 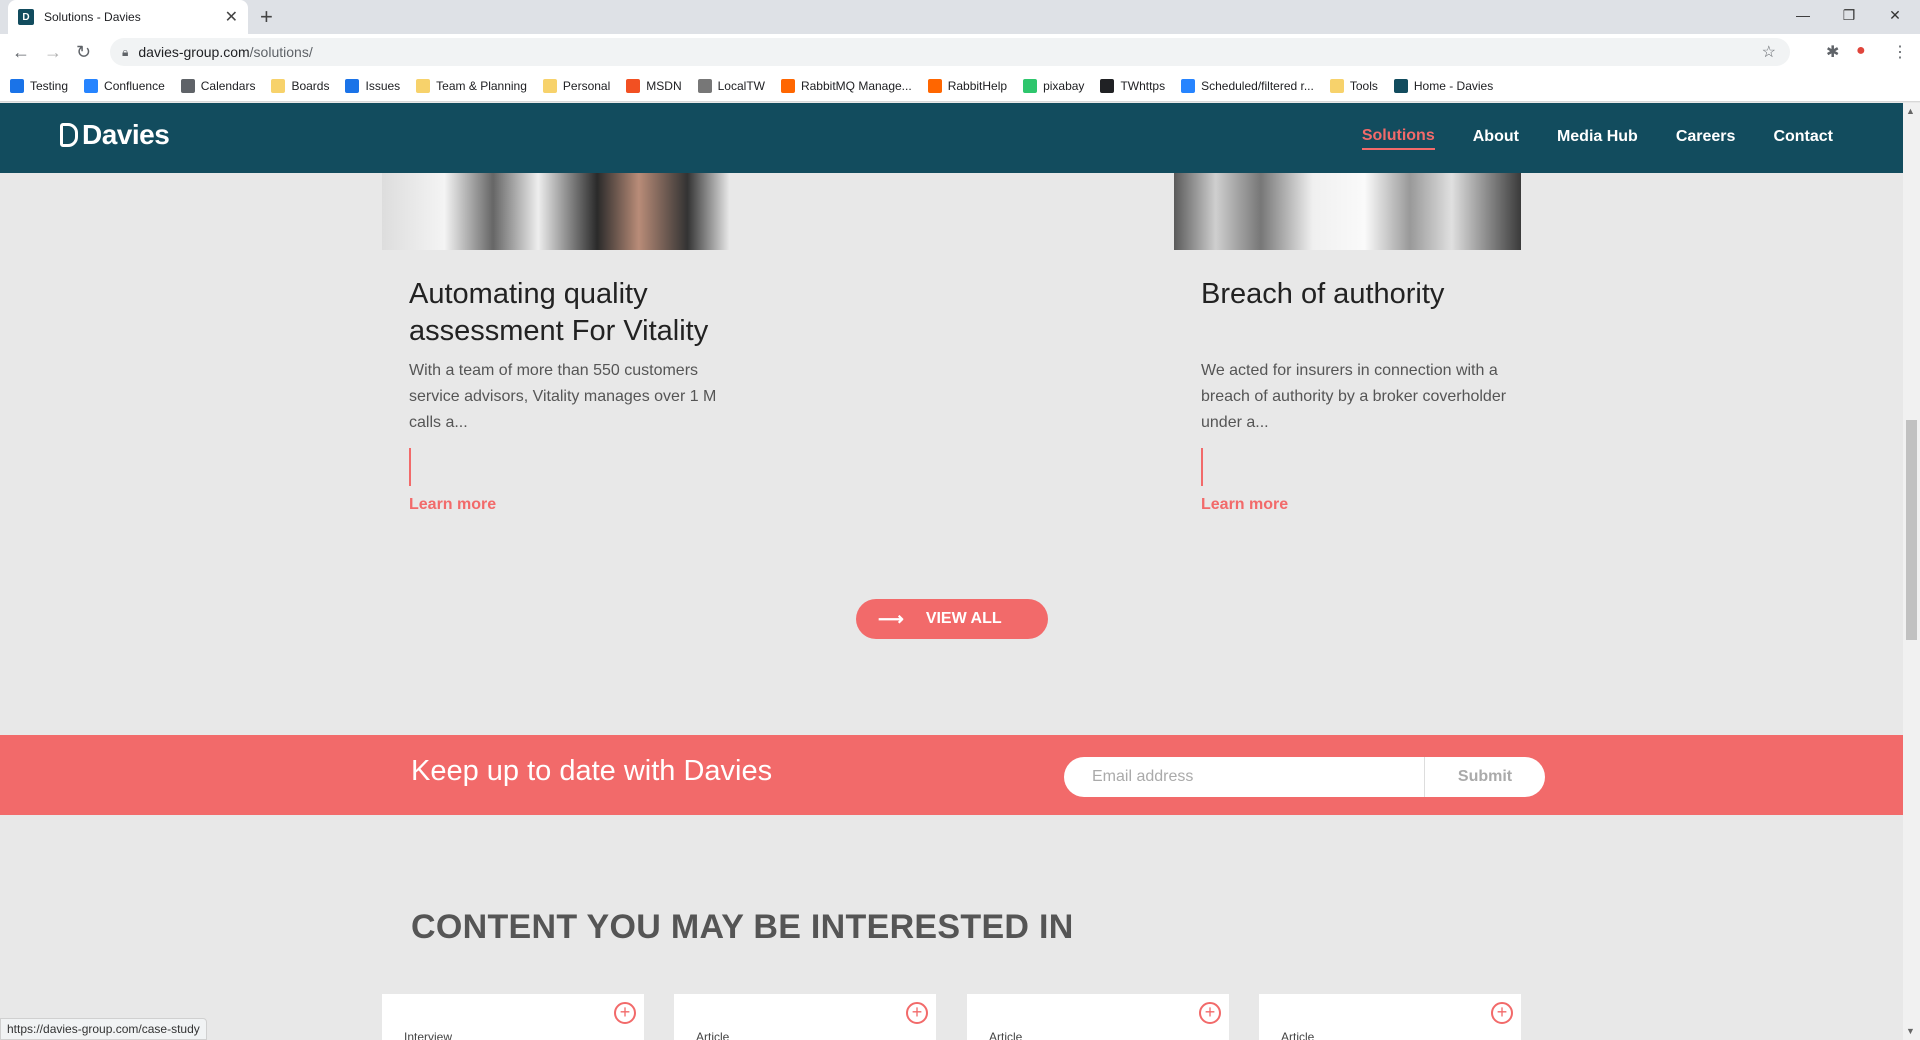 What do you see at coordinates (26, 17) in the screenshot?
I see `davies-favicon-icon: D` at bounding box center [26, 17].